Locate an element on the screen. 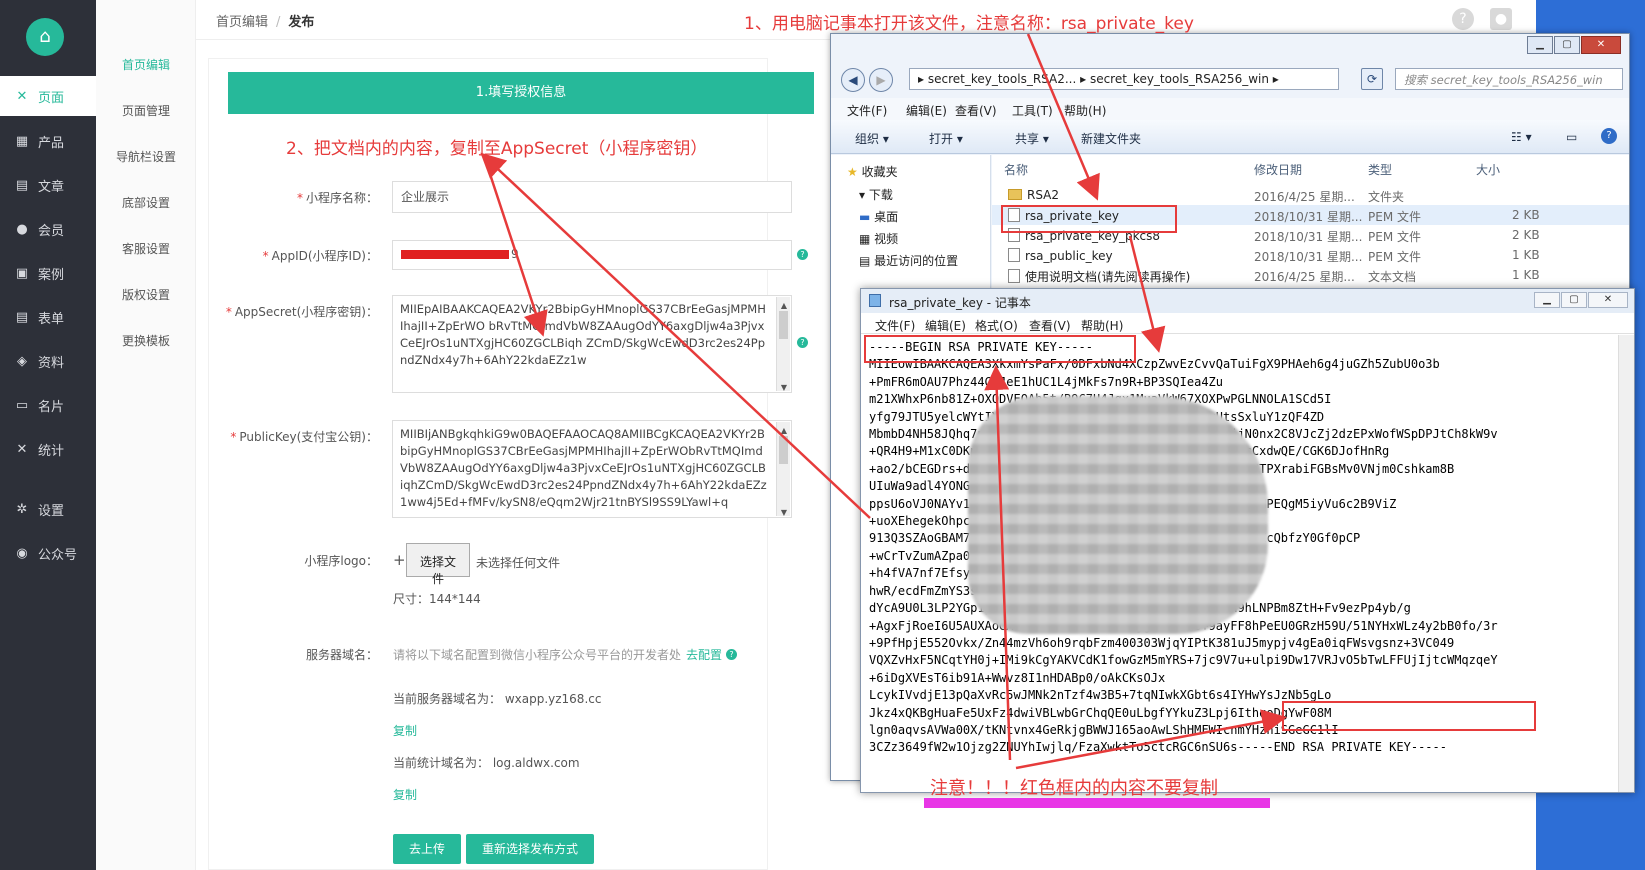  nav-item-wechat: ◉ 公众号 is located at coordinates (48, 553).